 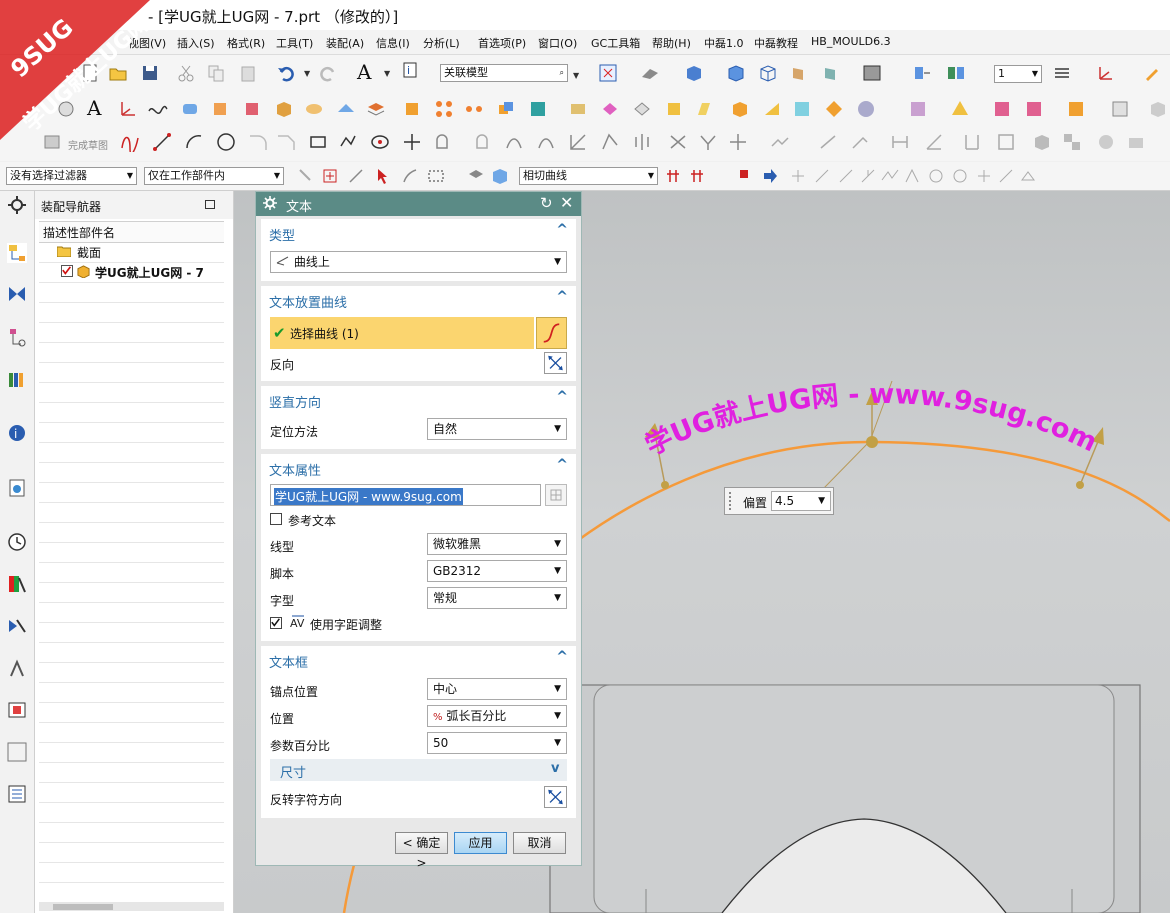 What do you see at coordinates (210, 204) in the screenshot?
I see `maximize-icon` at bounding box center [210, 204].